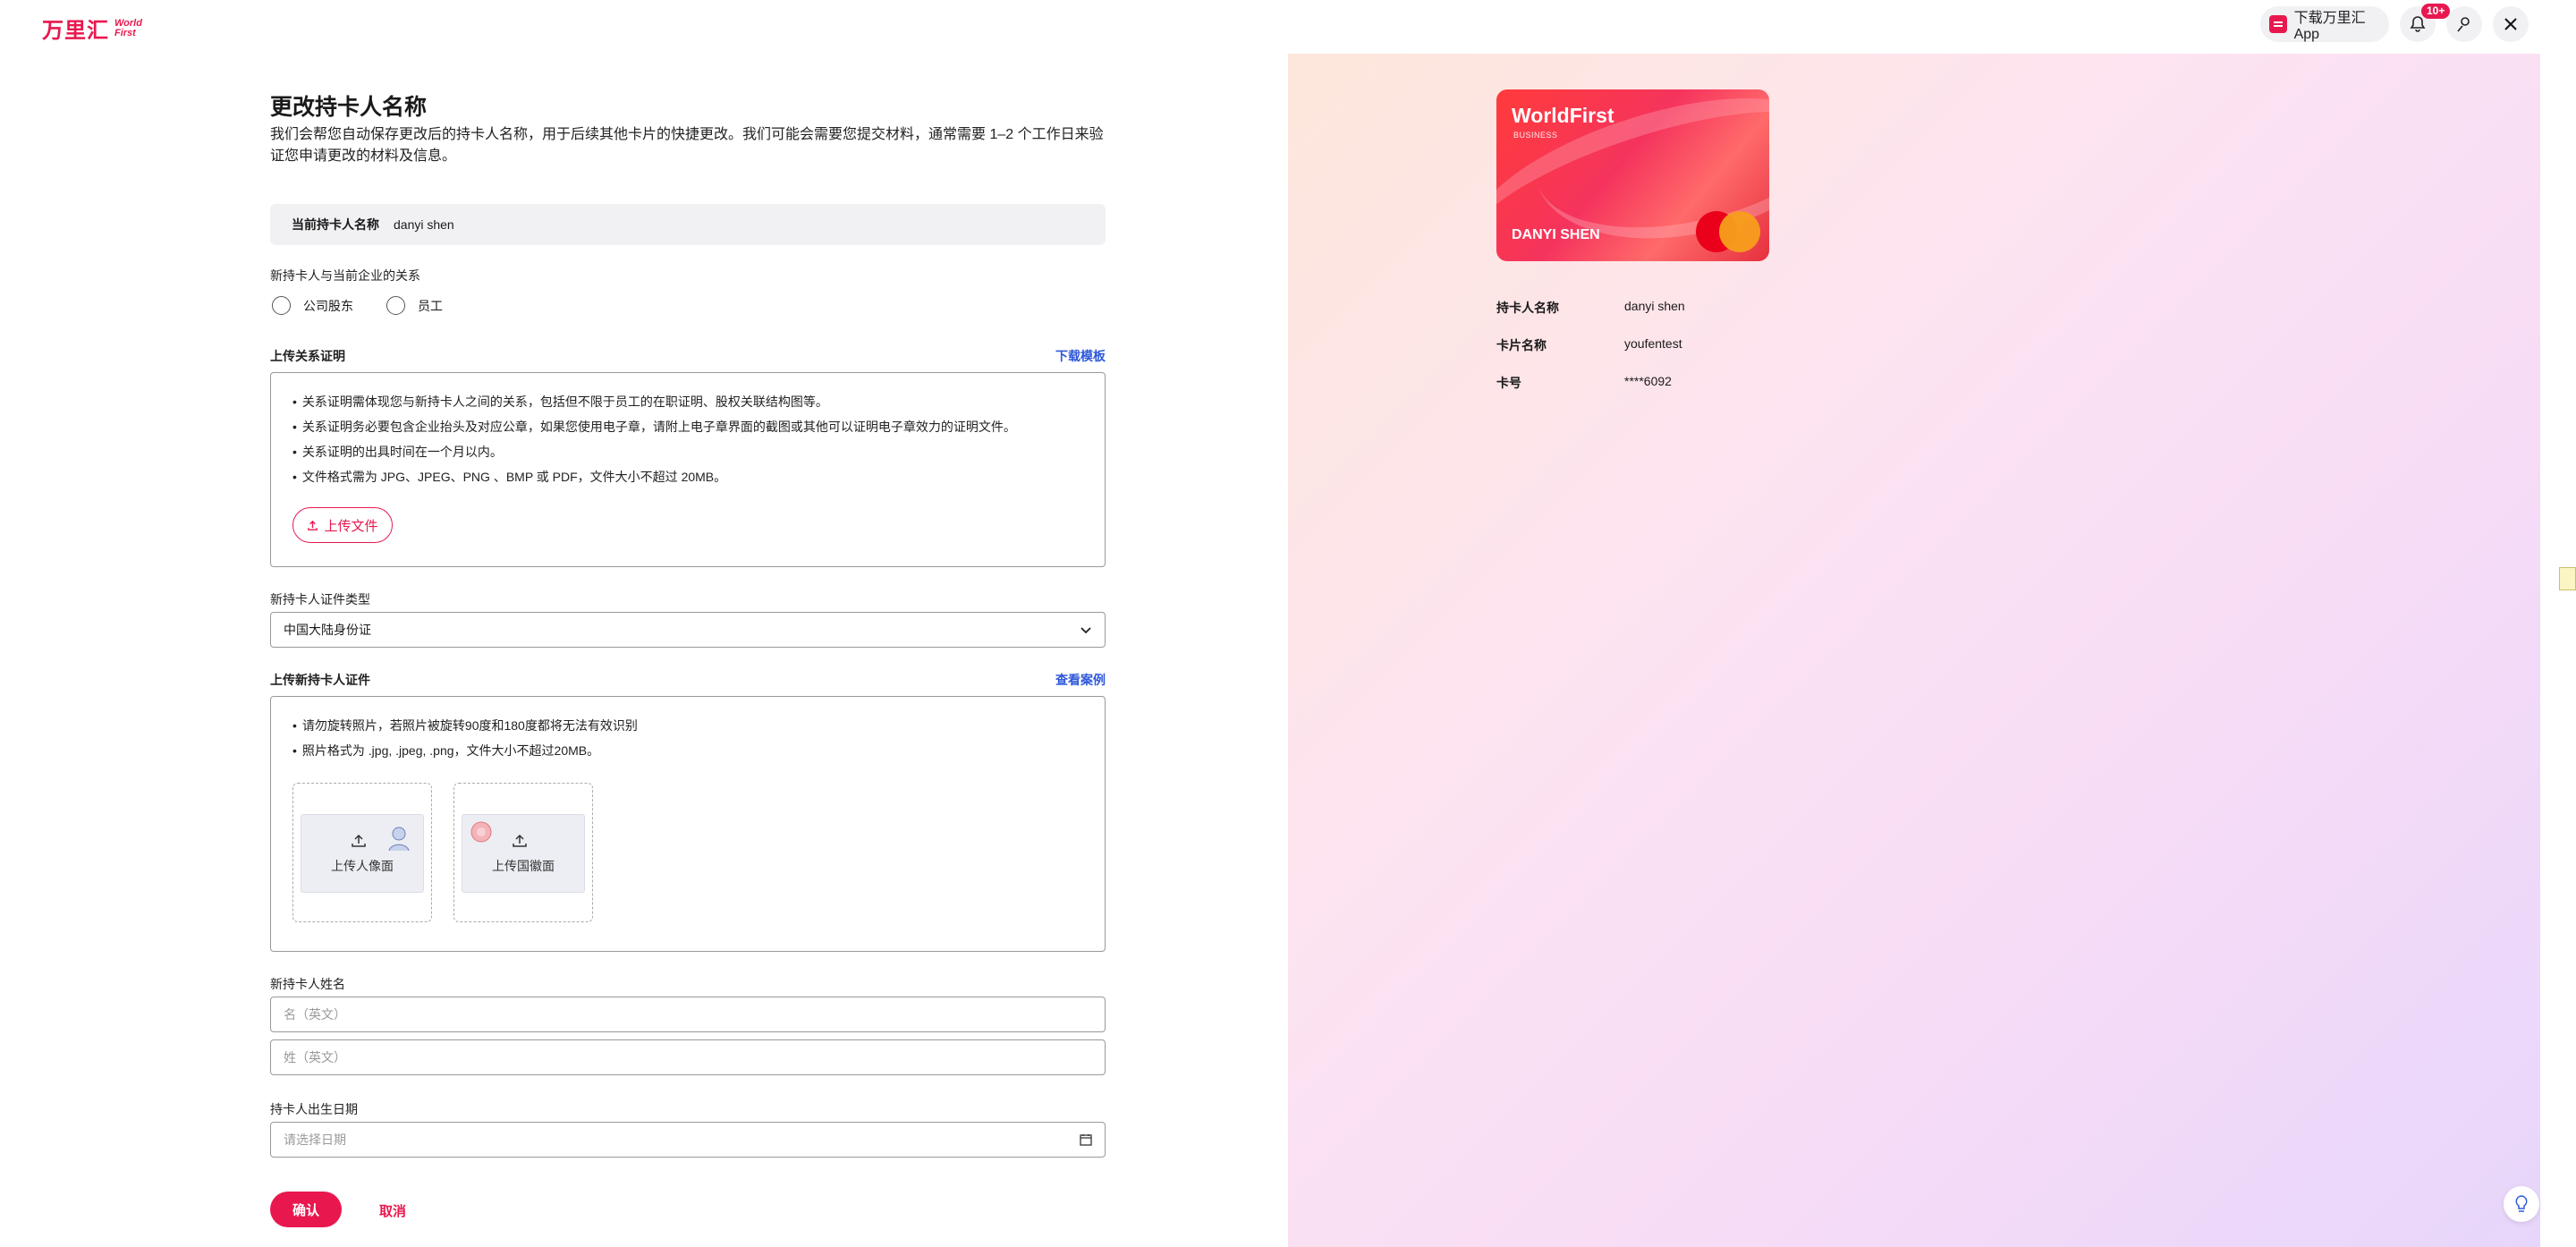 This screenshot has height=1247, width=2576. I want to click on current-cardholder: 当前持卡人名称 danyi shen, so click(688, 224).